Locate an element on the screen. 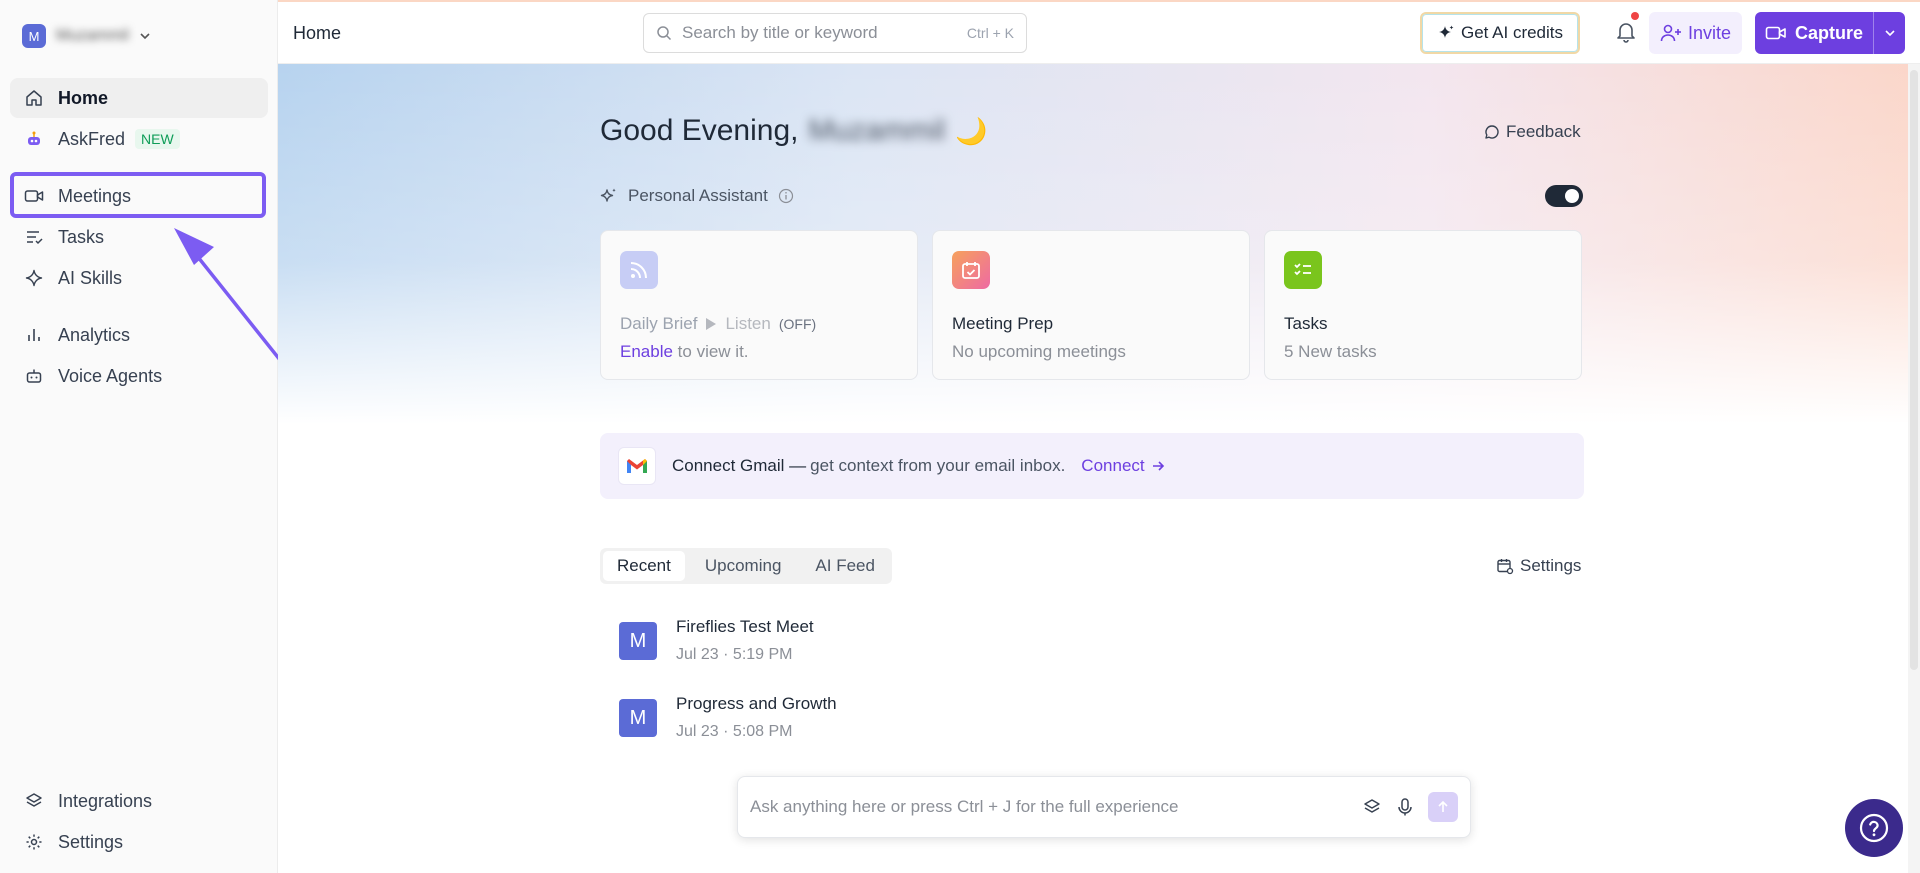 Image resolution: width=1920 pixels, height=873 pixels. daily-brief-title-row: Daily Brief Listen (OFF) is located at coordinates (718, 324).